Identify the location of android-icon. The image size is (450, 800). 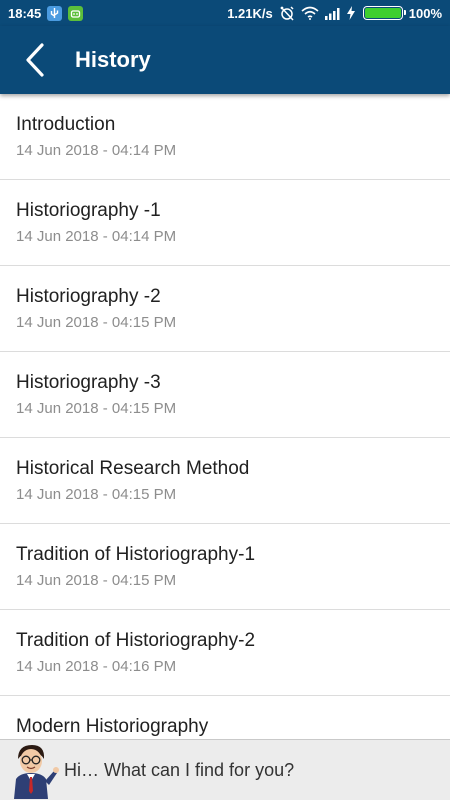
(76, 13).